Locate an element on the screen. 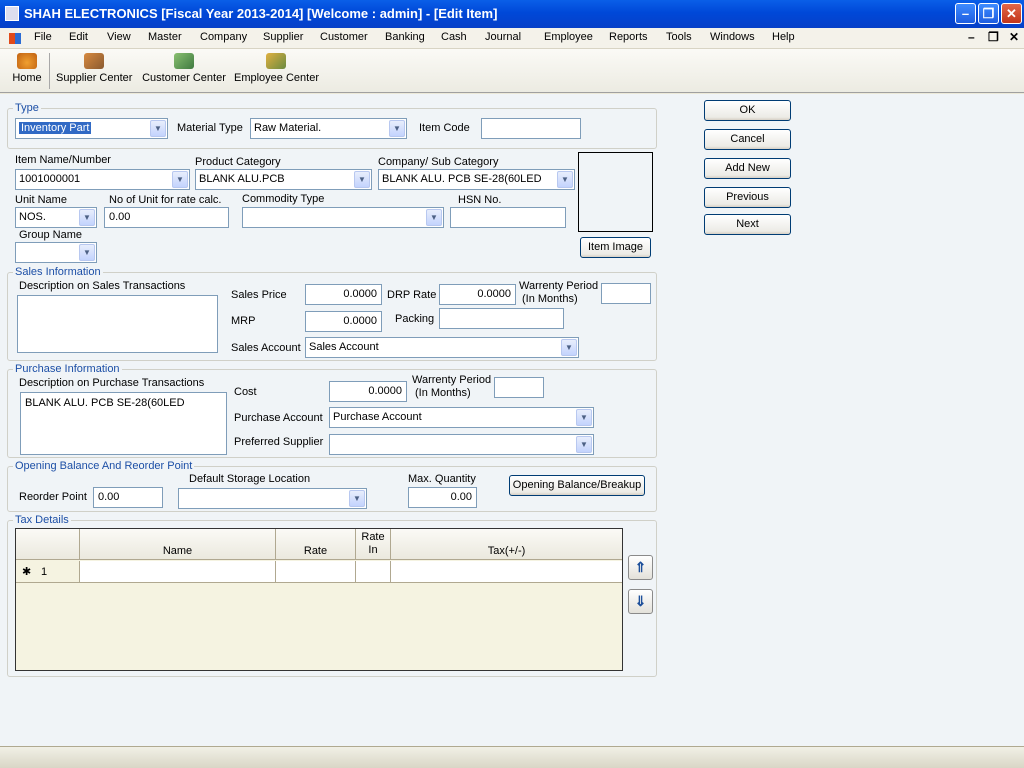 This screenshot has width=1024, height=768. grid-header-rate: Rate is located at coordinates (316, 544).